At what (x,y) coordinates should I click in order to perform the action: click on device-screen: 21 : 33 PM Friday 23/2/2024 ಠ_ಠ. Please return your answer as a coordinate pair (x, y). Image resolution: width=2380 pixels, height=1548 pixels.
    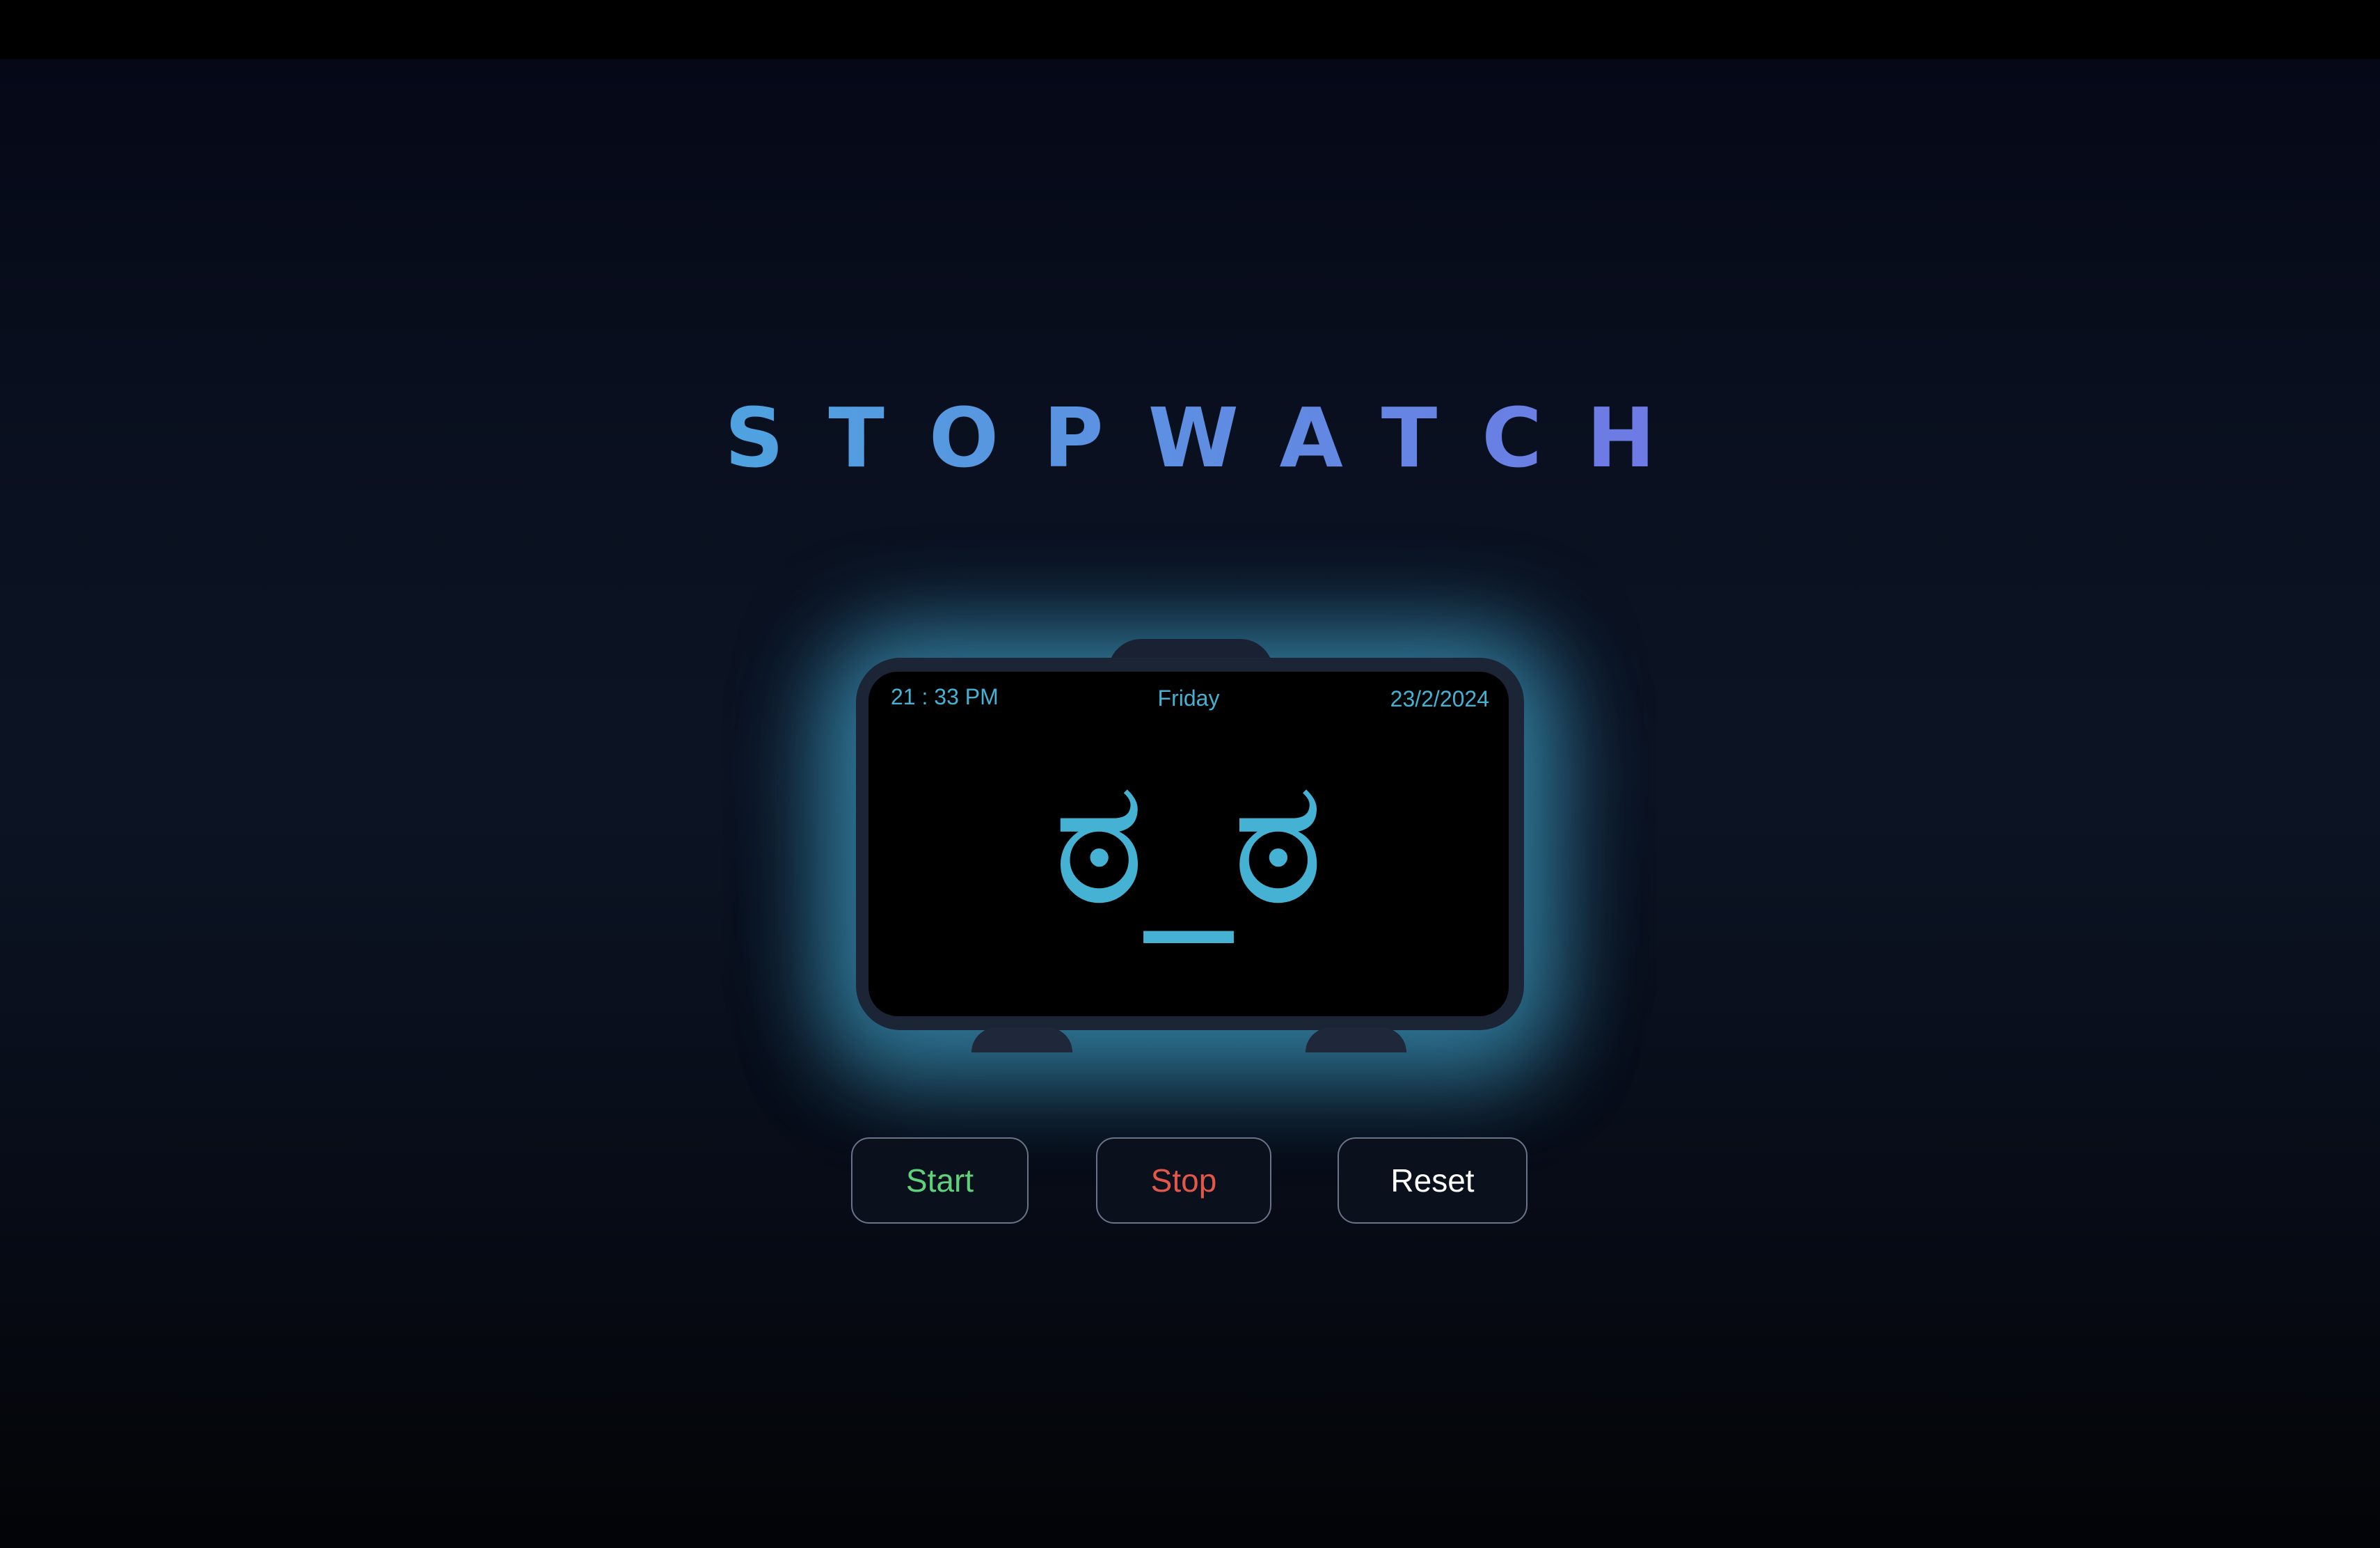
    Looking at the image, I should click on (1188, 844).